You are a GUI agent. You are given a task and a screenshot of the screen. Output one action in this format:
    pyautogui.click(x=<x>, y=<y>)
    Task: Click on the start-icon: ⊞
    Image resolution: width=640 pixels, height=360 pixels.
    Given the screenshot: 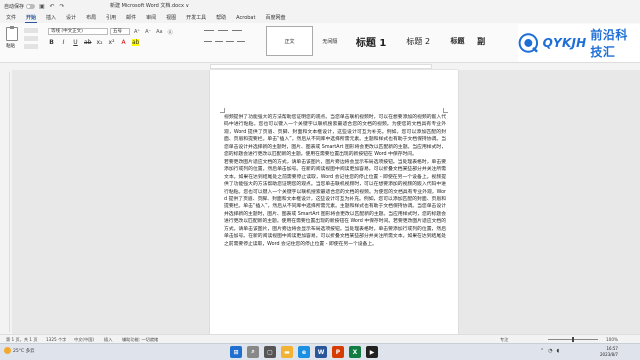 What is the action you would take?
    pyautogui.click(x=236, y=352)
    